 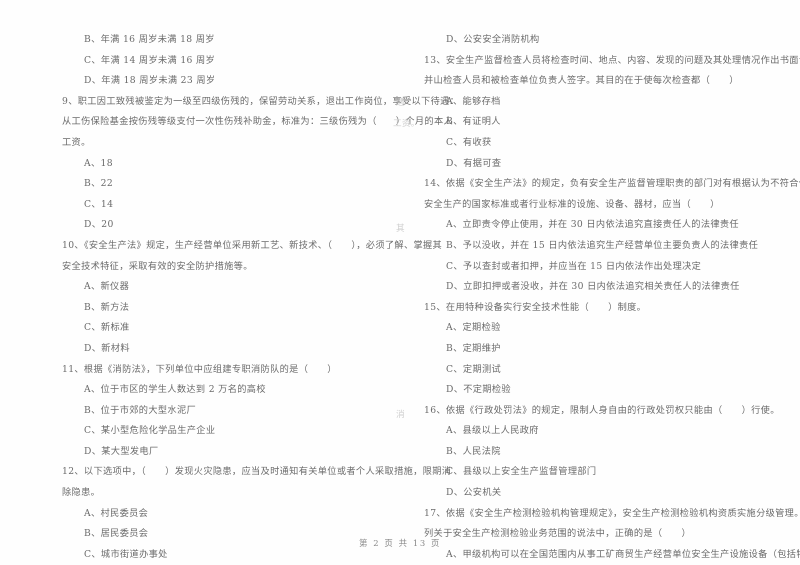 What do you see at coordinates (81, 493) in the screenshot?
I see `question-stem-cont: 除隐患。` at bounding box center [81, 493].